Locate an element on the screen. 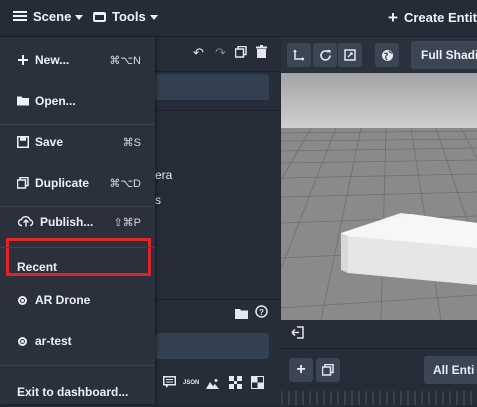  redo-icon: ↷ is located at coordinates (220, 53).